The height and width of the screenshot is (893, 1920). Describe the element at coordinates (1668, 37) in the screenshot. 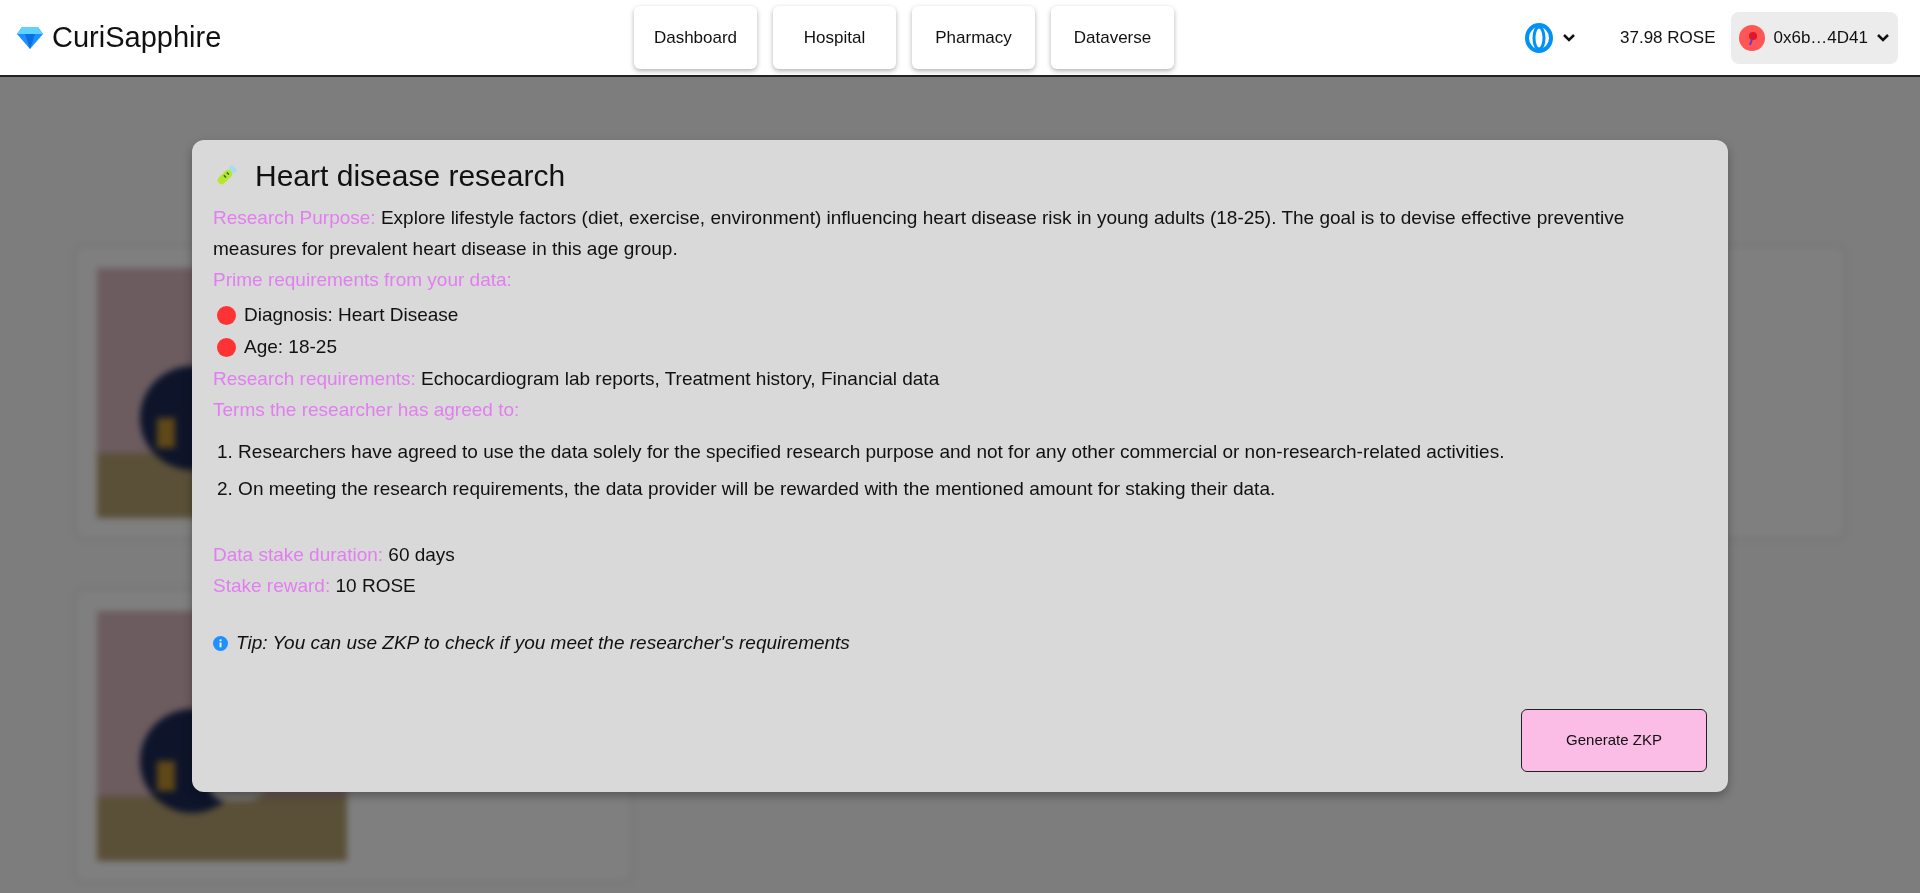

I see `balance-text: 37.98 ROSE` at that location.